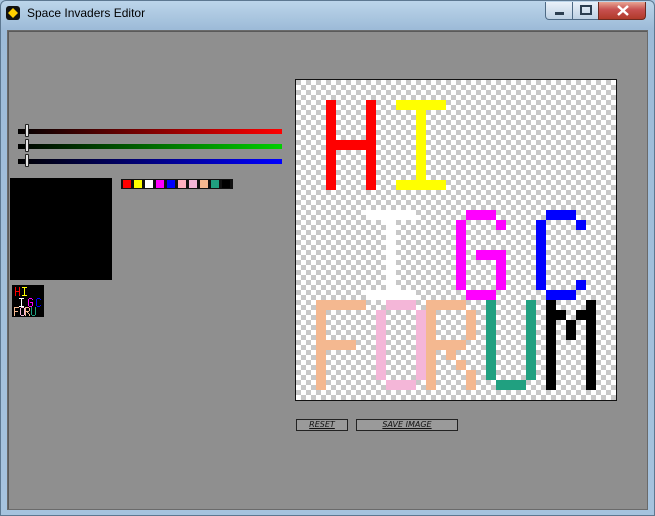  I want to click on maximize-icon, so click(586, 10).